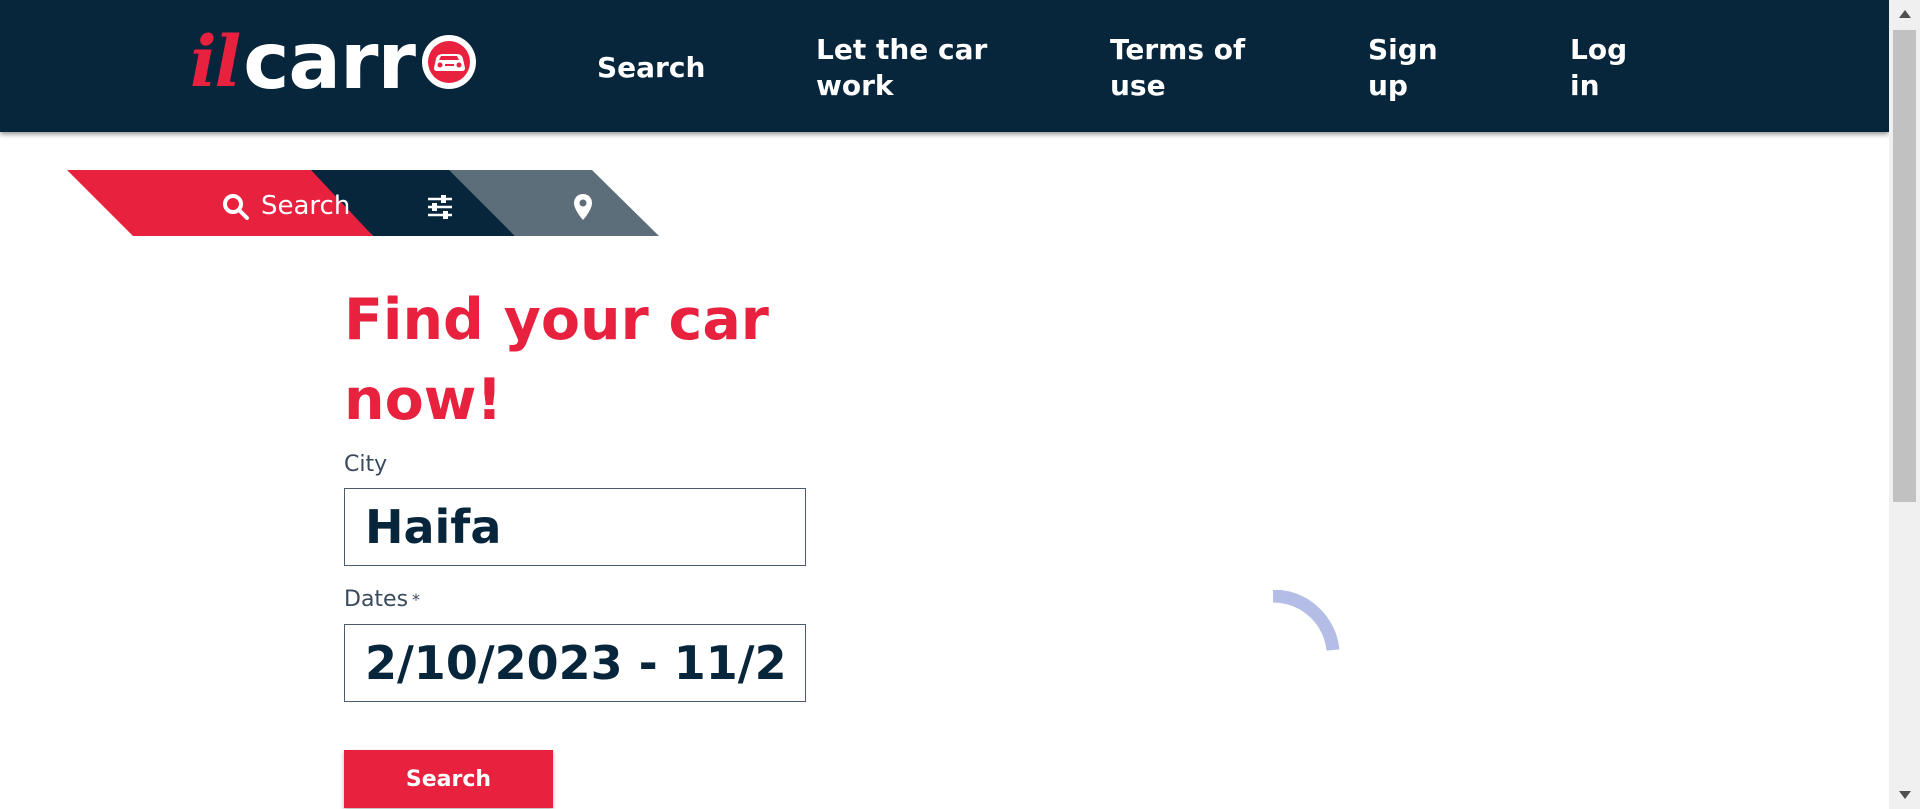 The image size is (1920, 809). Describe the element at coordinates (651, 68) in the screenshot. I see `nav-search-link: Search` at that location.